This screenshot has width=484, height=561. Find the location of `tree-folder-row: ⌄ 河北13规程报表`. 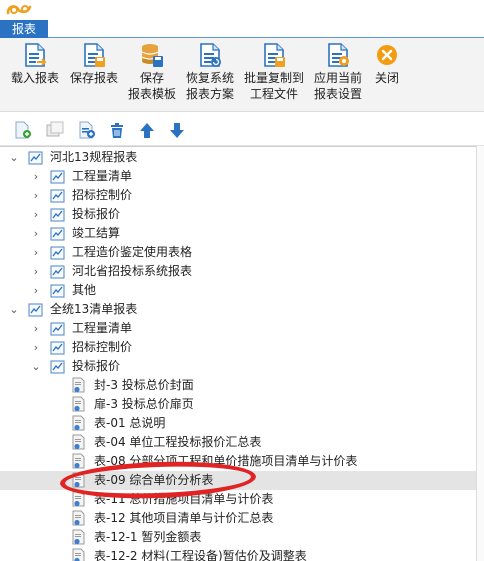

tree-folder-row: ⌄ 河北13规程报表 is located at coordinates (238, 157).